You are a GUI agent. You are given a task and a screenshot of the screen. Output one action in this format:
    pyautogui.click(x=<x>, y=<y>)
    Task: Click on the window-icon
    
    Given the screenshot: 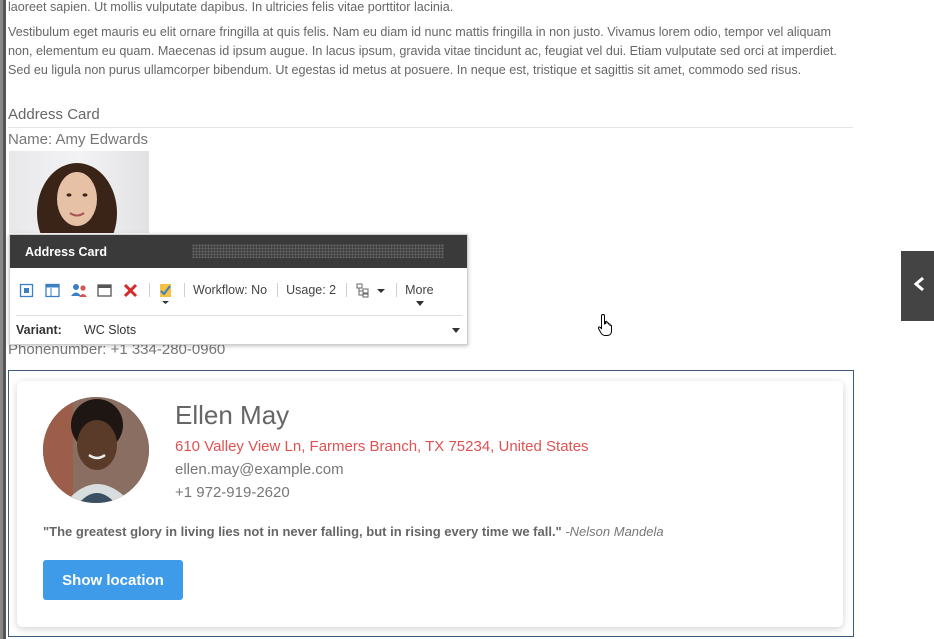 What is the action you would take?
    pyautogui.click(x=104, y=290)
    